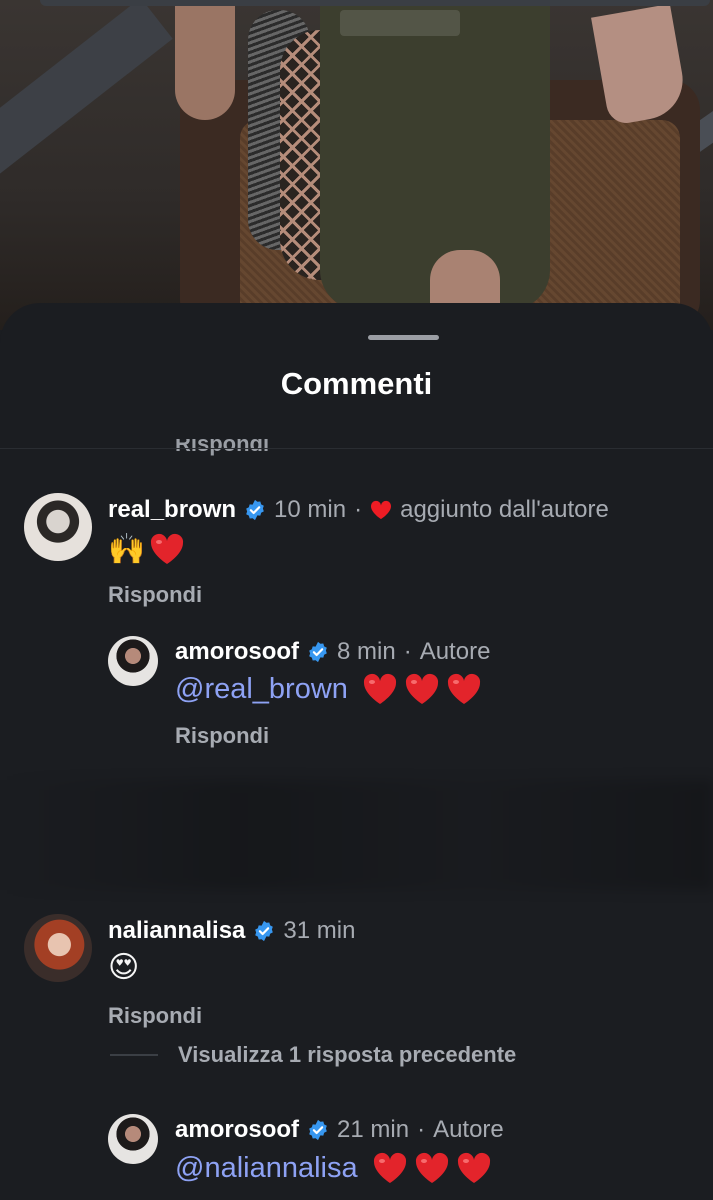 Image resolution: width=713 pixels, height=1200 pixels. Describe the element at coordinates (356, 448) in the screenshot. I see `header-divider` at that location.